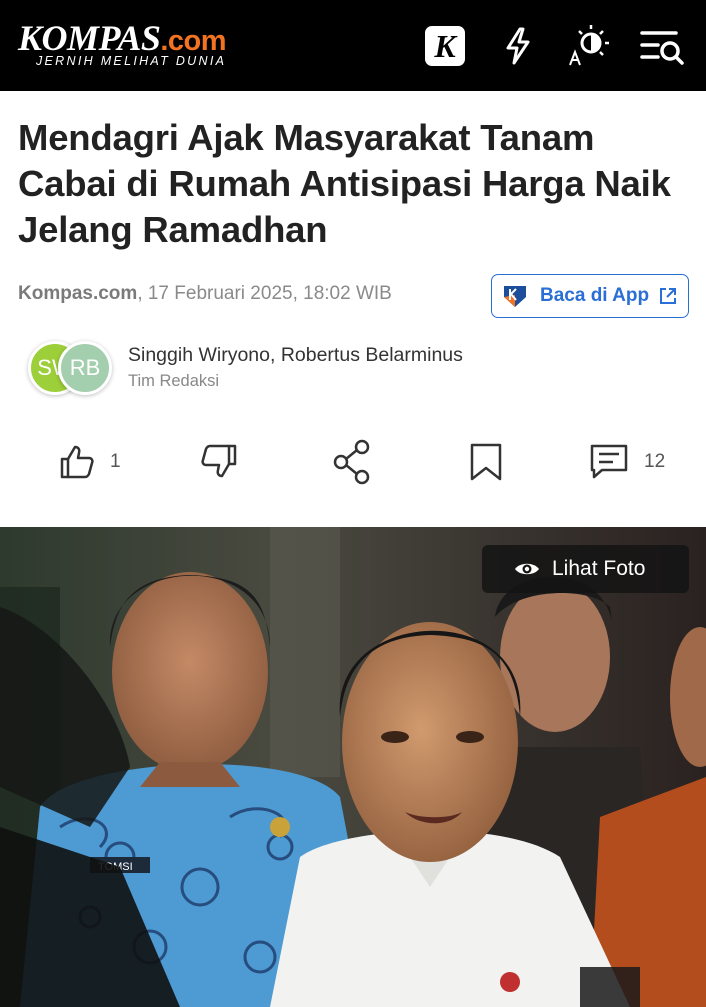 This screenshot has width=706, height=1007. I want to click on eye-icon, so click(527, 569).